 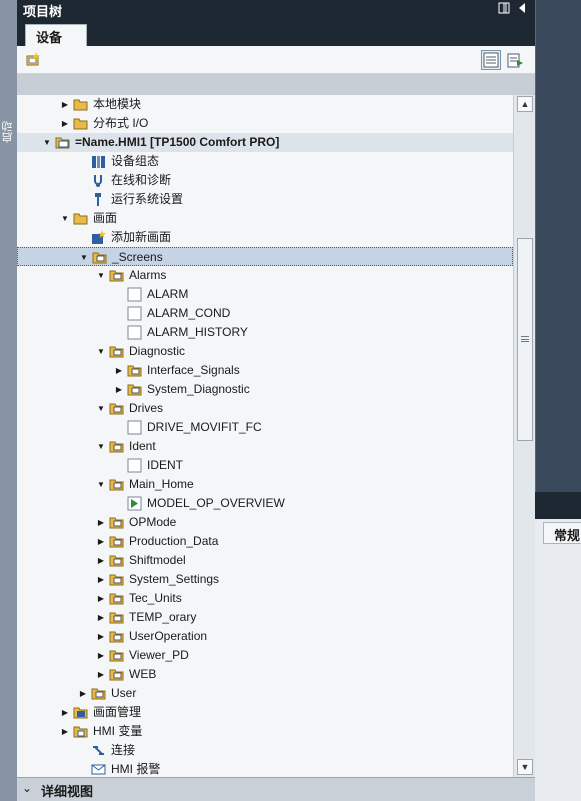 What do you see at coordinates (265, 674) in the screenshot?
I see `tree-node: ▶ WEB` at bounding box center [265, 674].